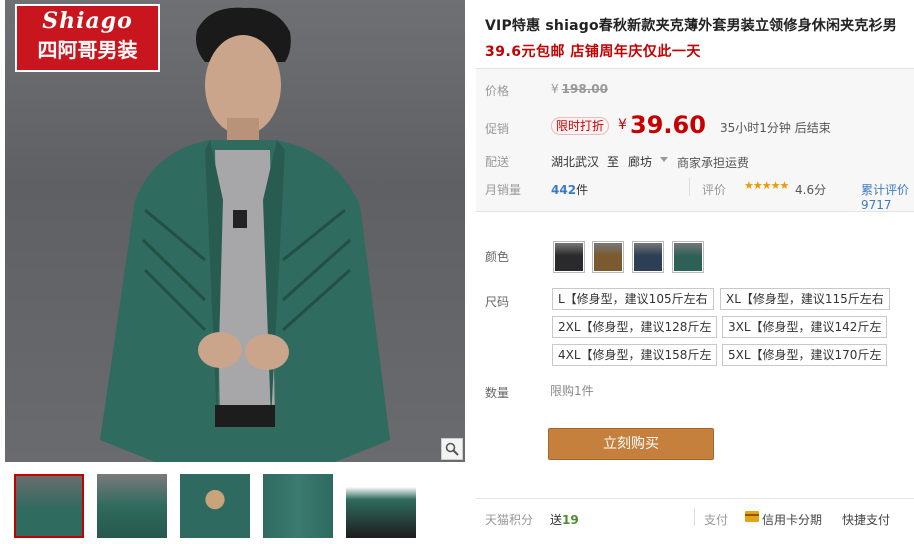  I want to click on promo-tag-badge: 限时打折, so click(580, 126).